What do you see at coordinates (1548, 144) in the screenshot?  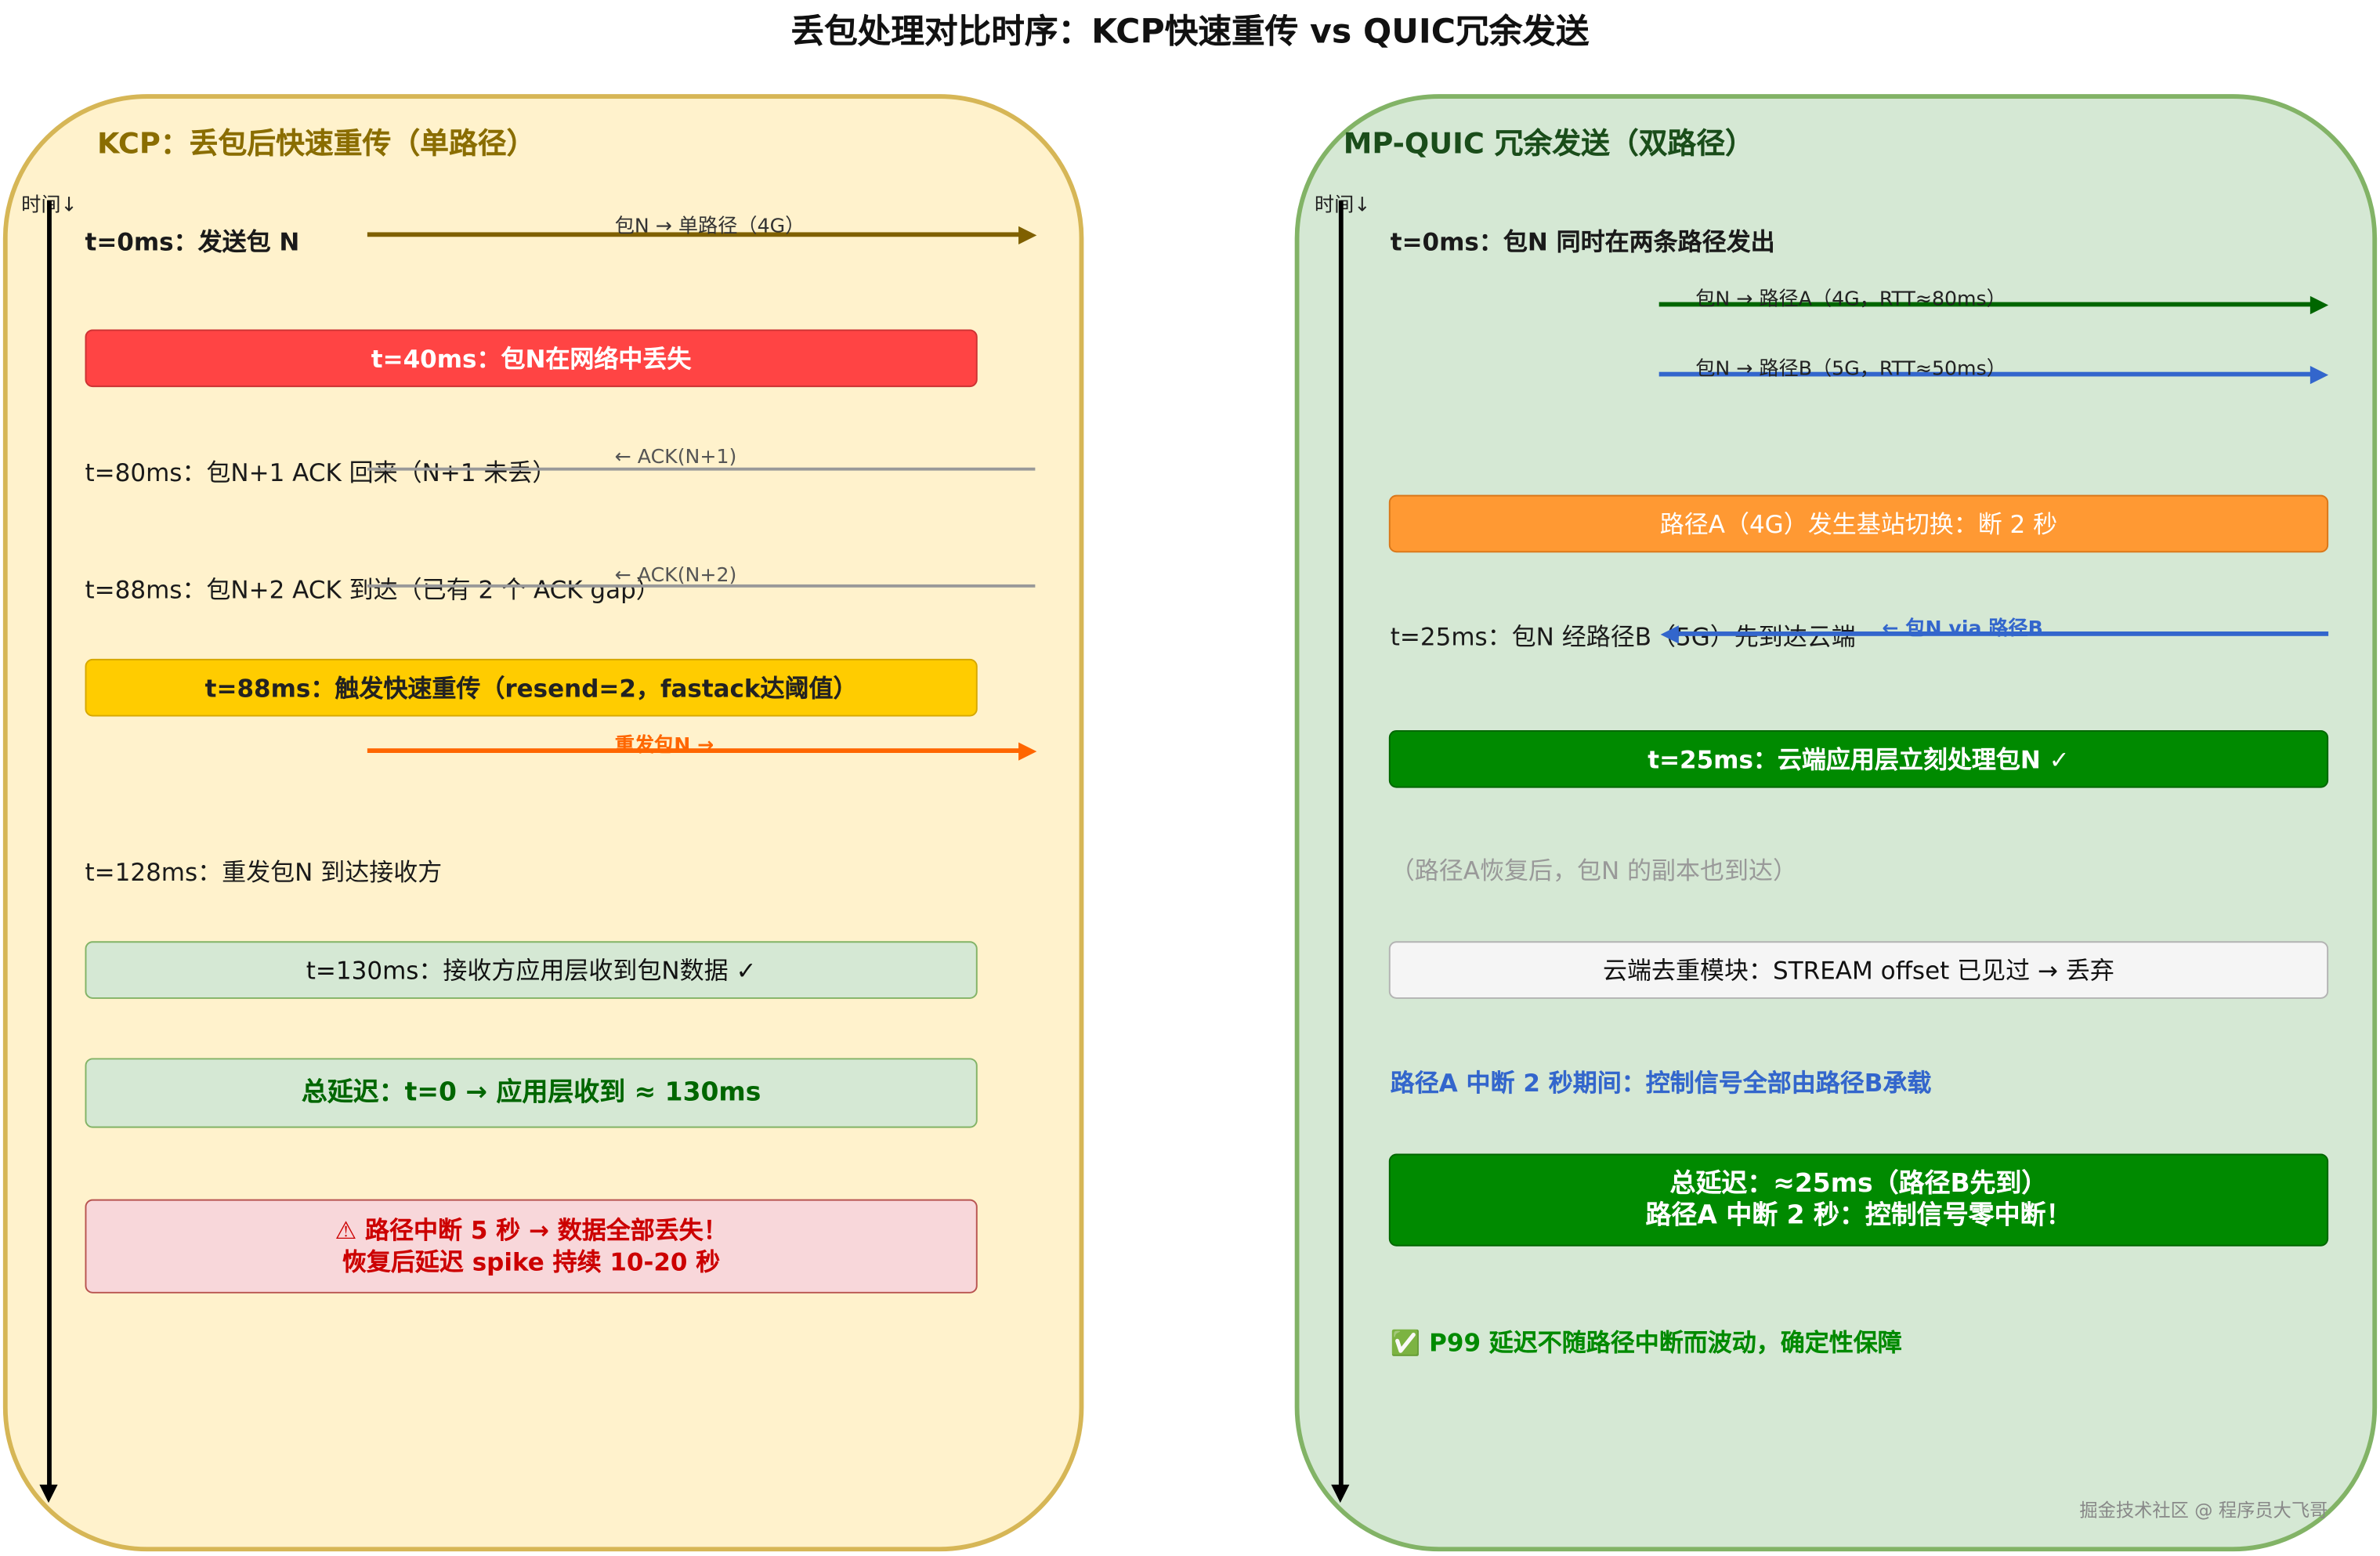 I see `quic-panel-title: MP-QUIC 冗余发送（双路径）` at bounding box center [1548, 144].